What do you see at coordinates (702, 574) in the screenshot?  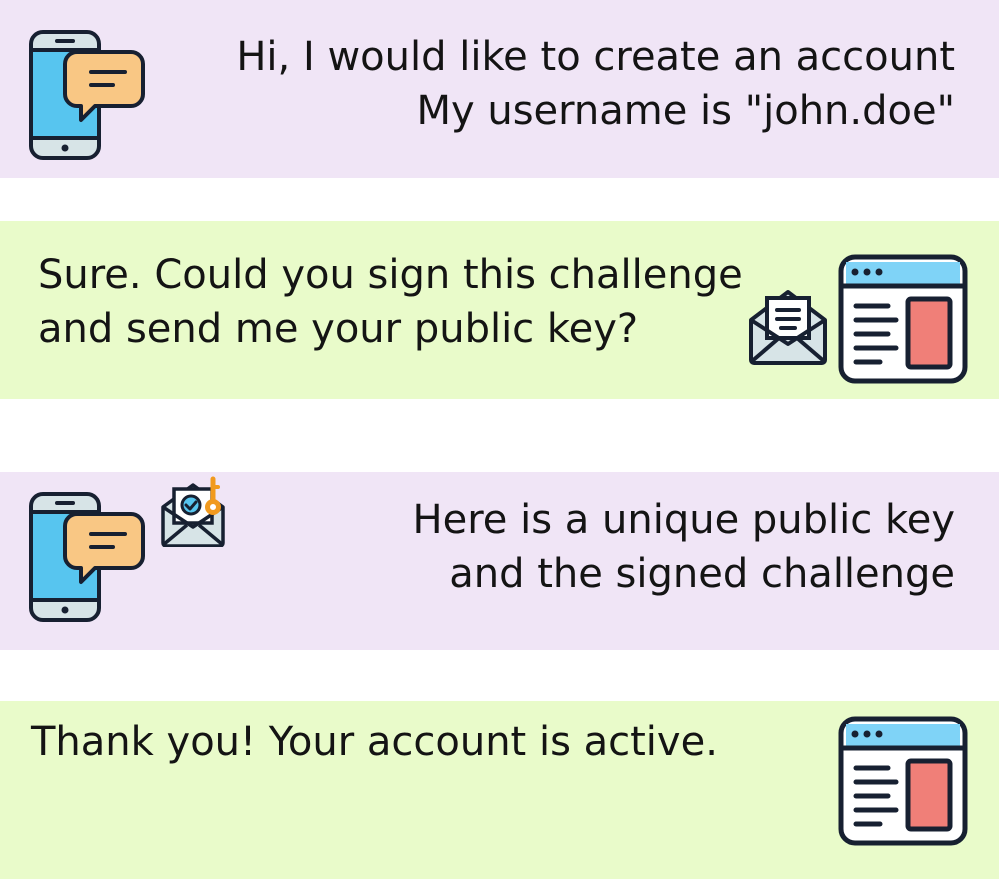 I see `message-line: and the signed challenge` at bounding box center [702, 574].